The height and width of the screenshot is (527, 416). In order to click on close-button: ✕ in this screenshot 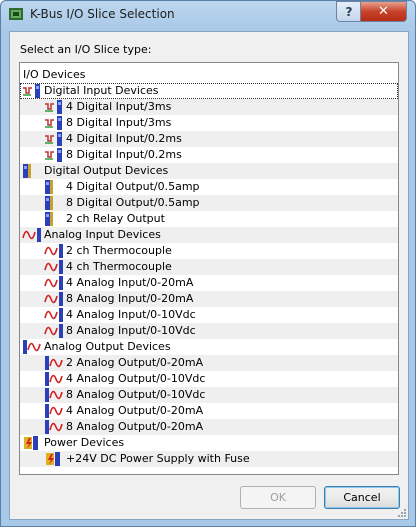, I will do `click(383, 11)`.